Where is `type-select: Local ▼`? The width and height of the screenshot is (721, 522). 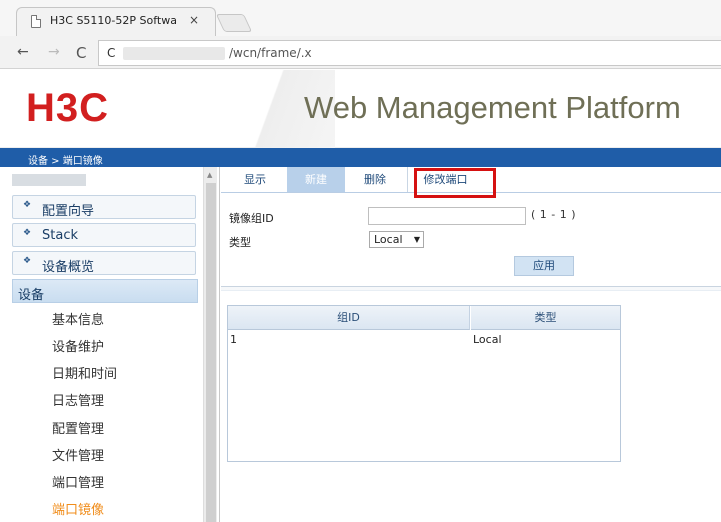 type-select: Local ▼ is located at coordinates (396, 239).